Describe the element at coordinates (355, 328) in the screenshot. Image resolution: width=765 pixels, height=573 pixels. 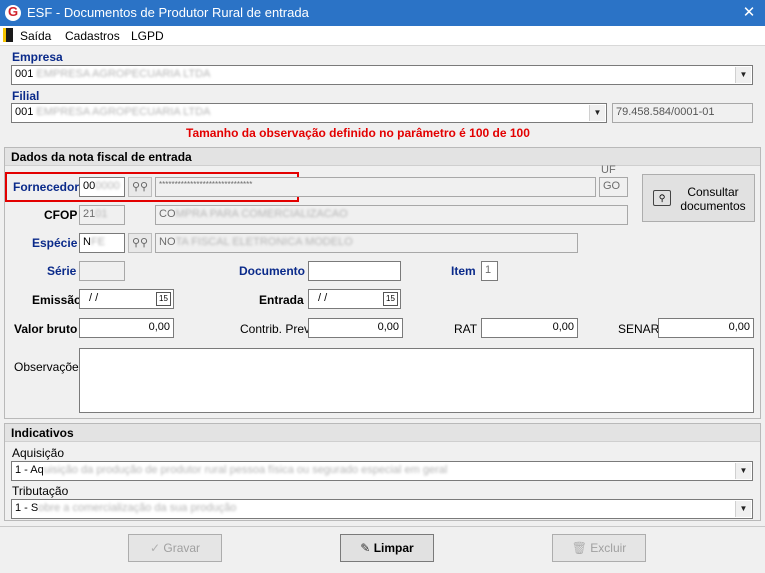
I see `contrib-prev-input: 0,00` at that location.